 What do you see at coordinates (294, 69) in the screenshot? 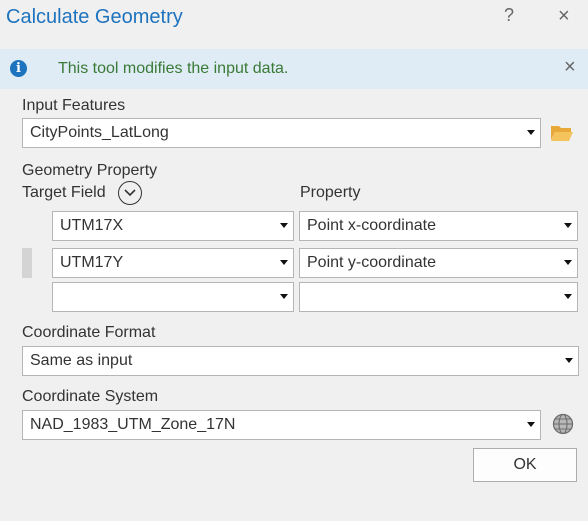
I see `info-banner: i This tool modifies the input data. ×` at bounding box center [294, 69].